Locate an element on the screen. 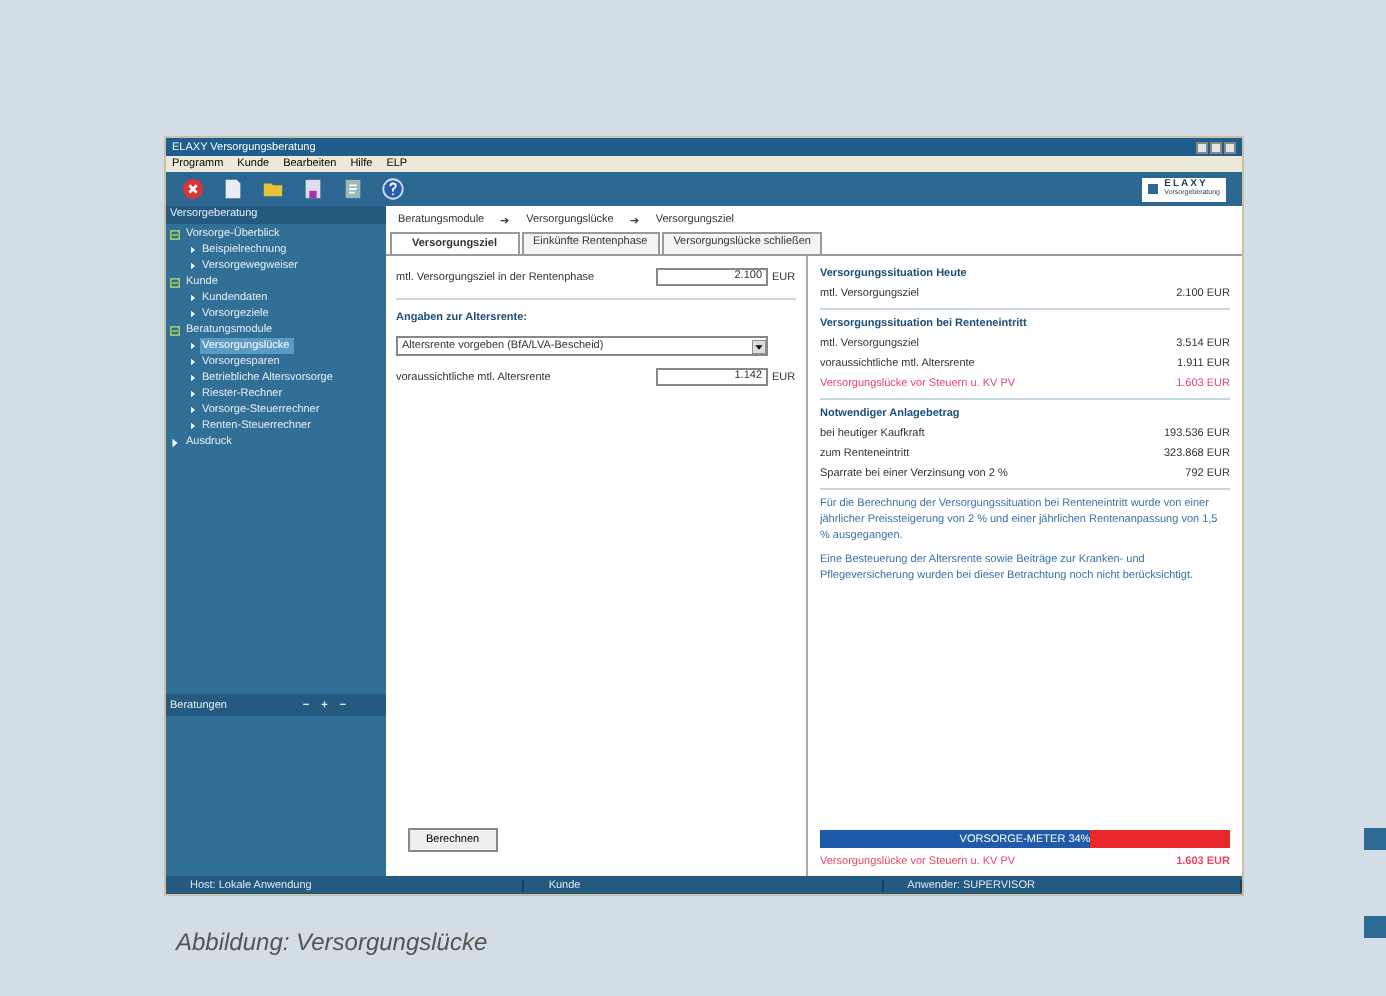  document-icon is located at coordinates (233, 189).